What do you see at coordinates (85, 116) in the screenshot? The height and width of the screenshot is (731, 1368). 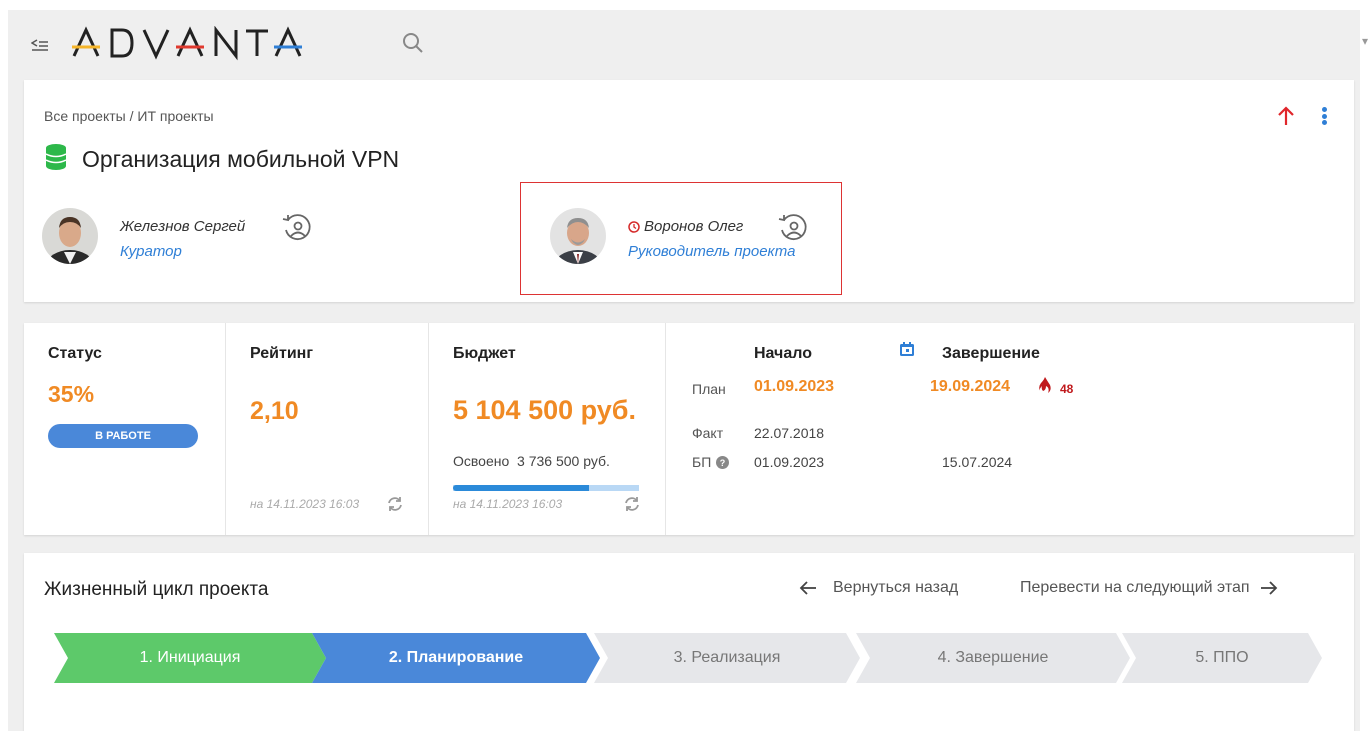 I see `breadcrumb-all-projects: Все проекты` at bounding box center [85, 116].